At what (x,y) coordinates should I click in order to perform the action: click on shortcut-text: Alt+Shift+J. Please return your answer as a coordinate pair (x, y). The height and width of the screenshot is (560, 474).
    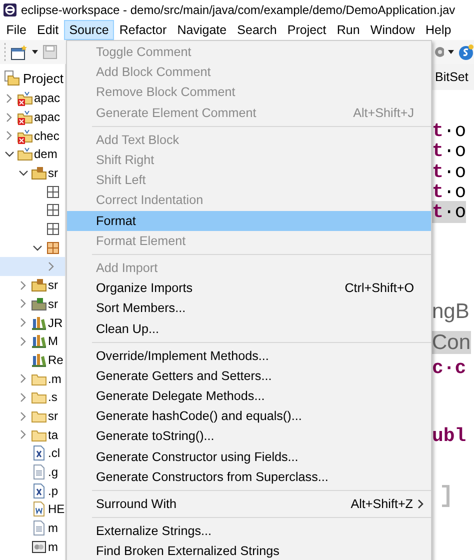
    Looking at the image, I should click on (383, 113).